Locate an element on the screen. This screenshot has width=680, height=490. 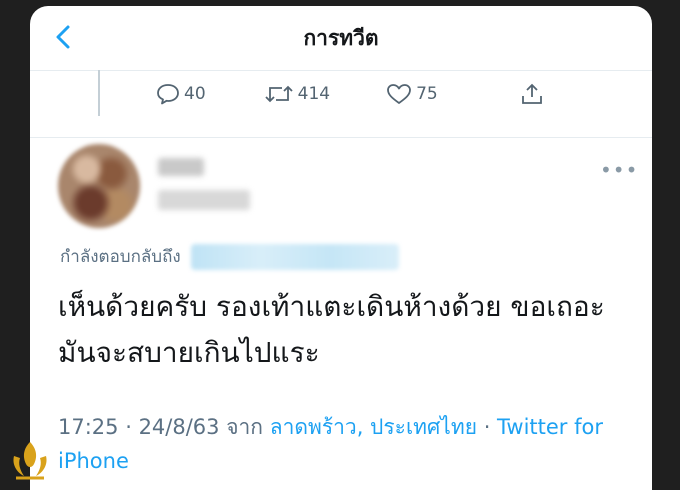
watermark-logo-icon is located at coordinates (30, 461).